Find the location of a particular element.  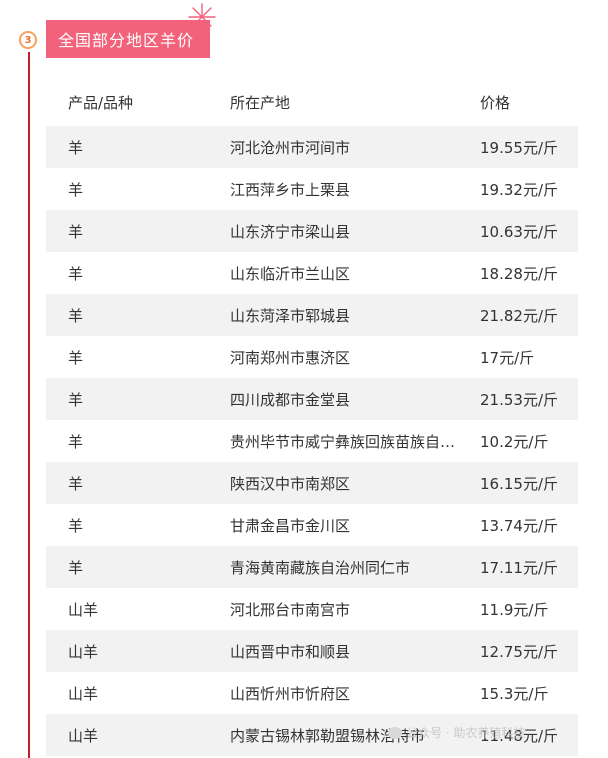

table-row: 羊 甘肃金昌市金川区 13.74元/斤 is located at coordinates (312, 525).